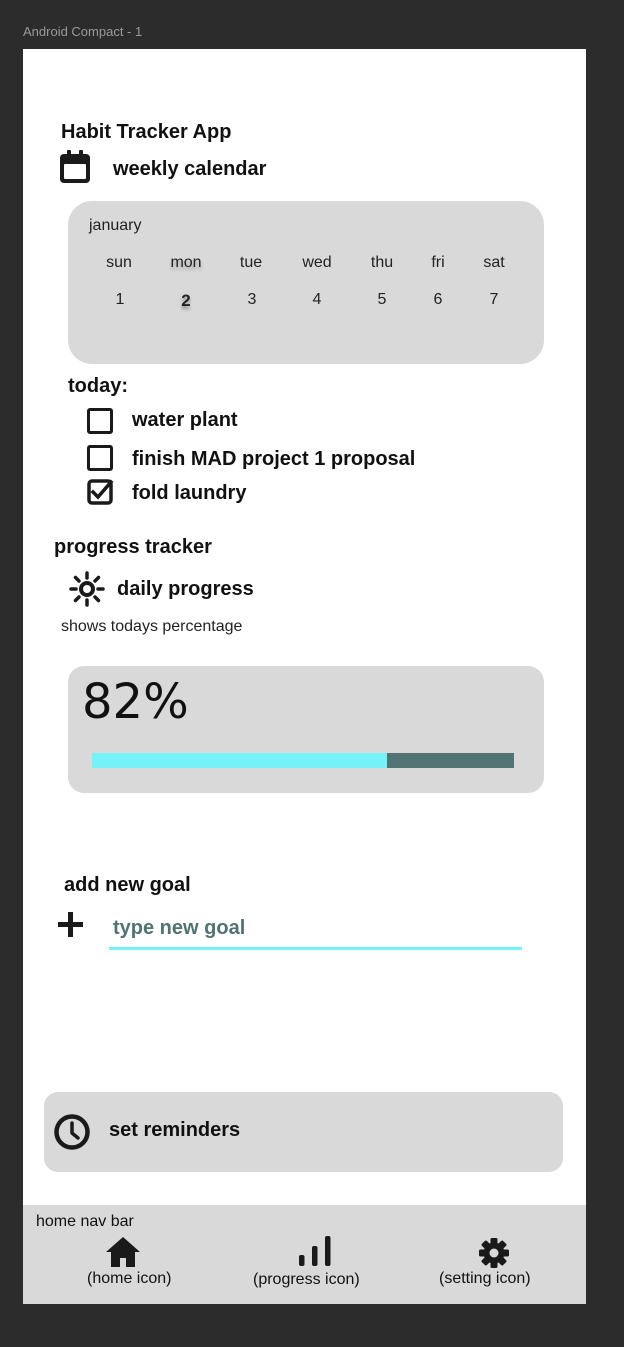 The width and height of the screenshot is (624, 1347). Describe the element at coordinates (129, 1278) in the screenshot. I see `nav-label-home: (home icon)` at that location.